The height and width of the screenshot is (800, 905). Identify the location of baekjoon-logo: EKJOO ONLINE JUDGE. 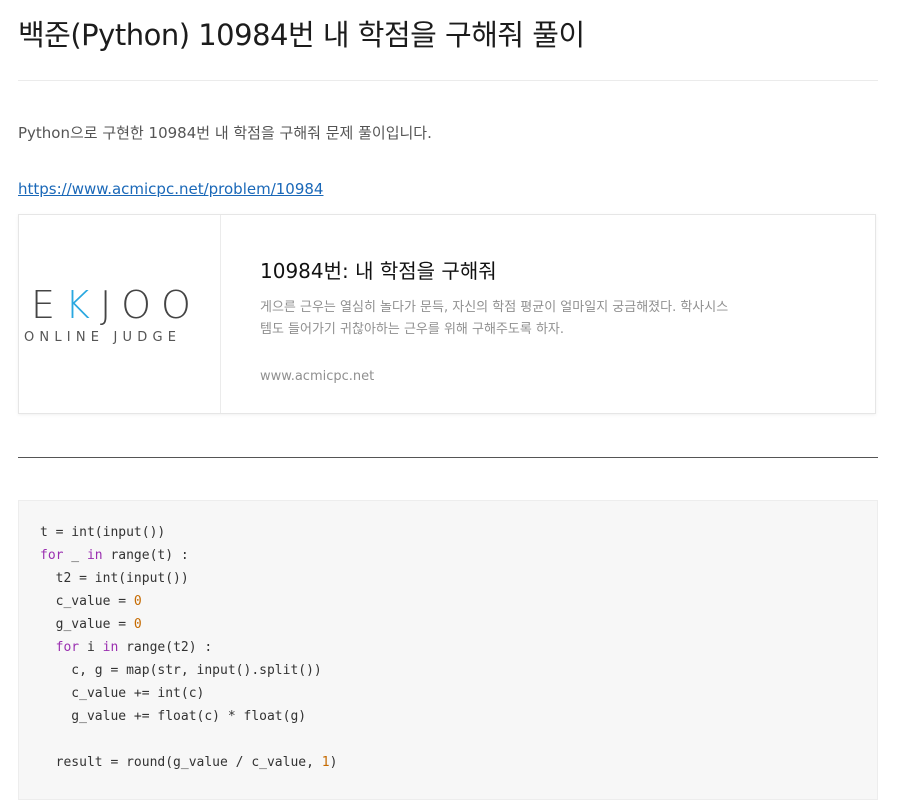
(120, 314).